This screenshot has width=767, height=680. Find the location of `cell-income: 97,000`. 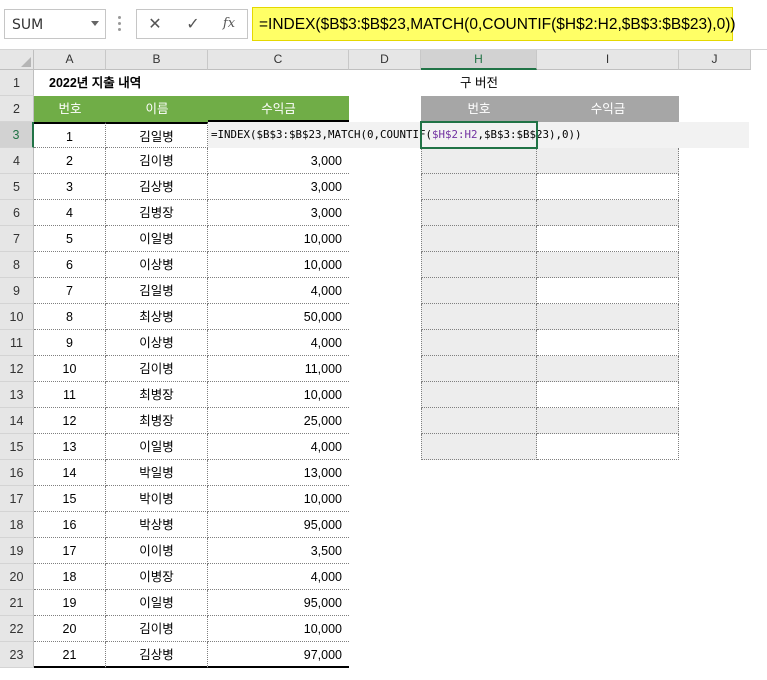

cell-income: 97,000 is located at coordinates (278, 655).